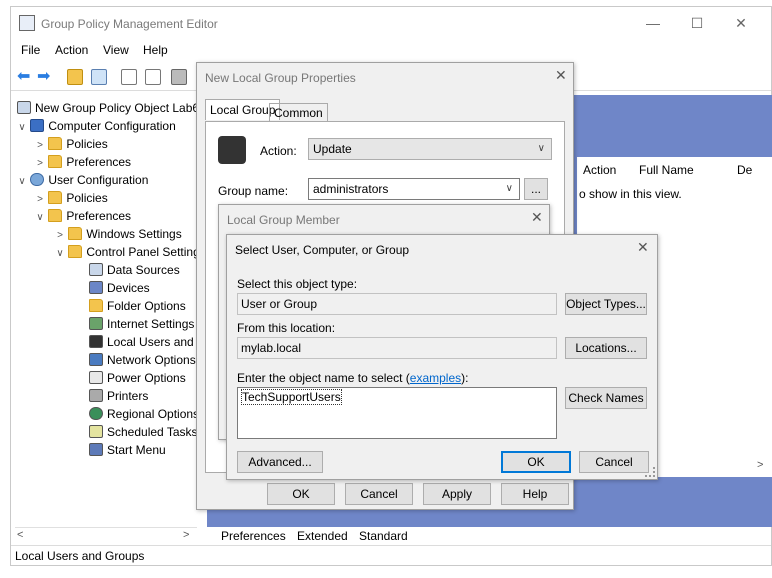 This screenshot has height=578, width=772. I want to click on examples-link: examples, so click(435, 378).